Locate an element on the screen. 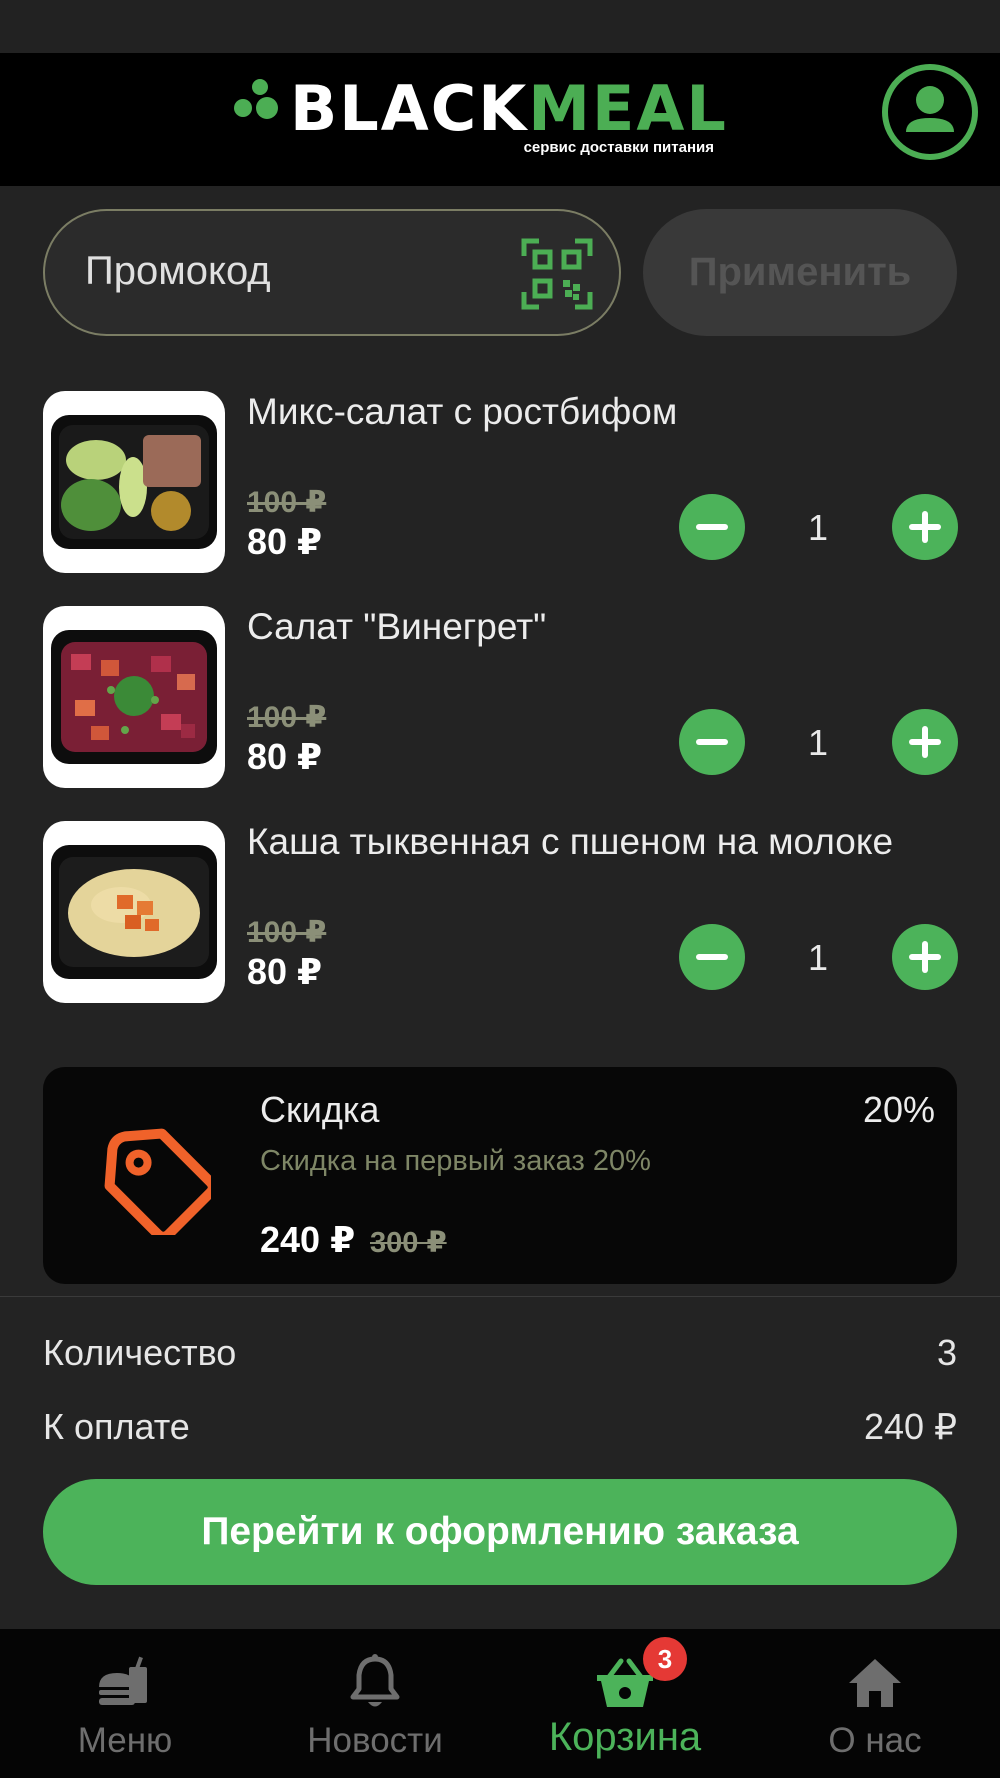  nav-item-menu: Меню is located at coordinates (125, 1703).